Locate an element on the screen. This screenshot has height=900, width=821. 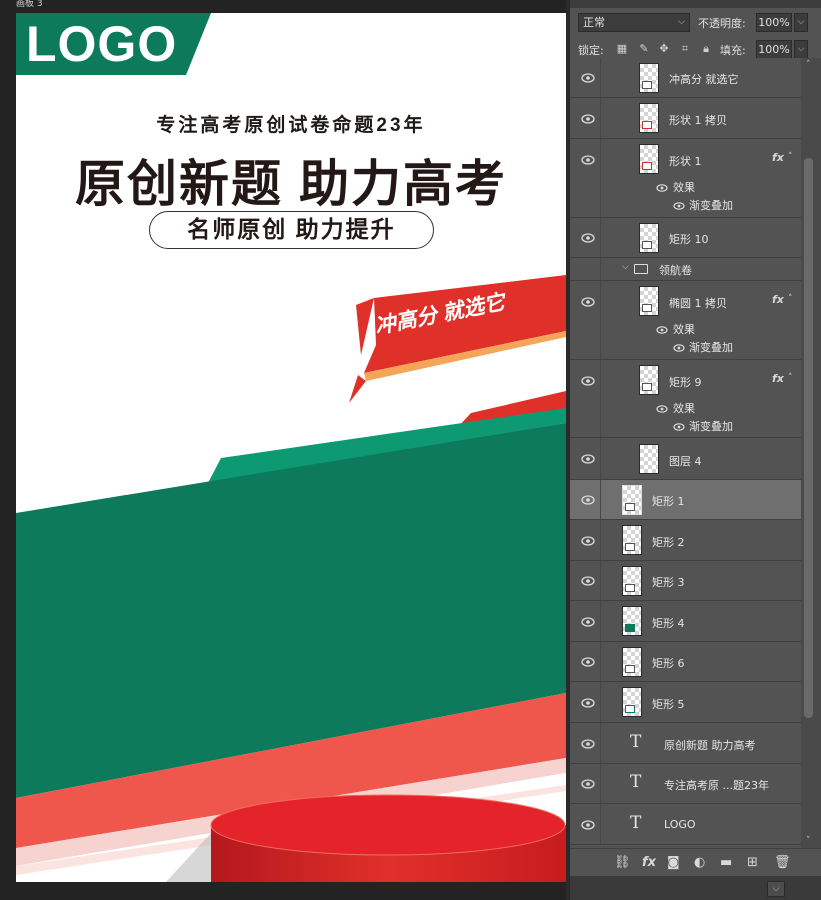
layer-row: 矩形 10 is located at coordinates (685, 238).